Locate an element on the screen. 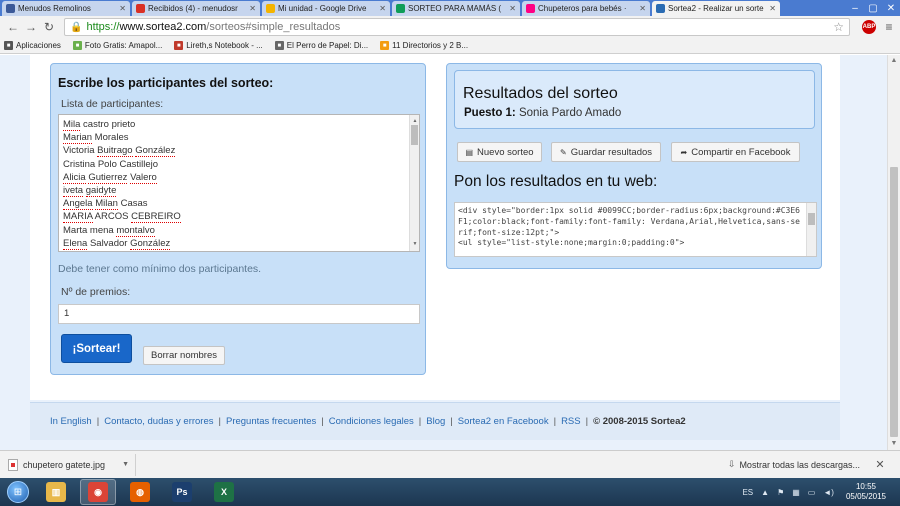  chevron-down-icon: ▼ is located at coordinates (125, 464).